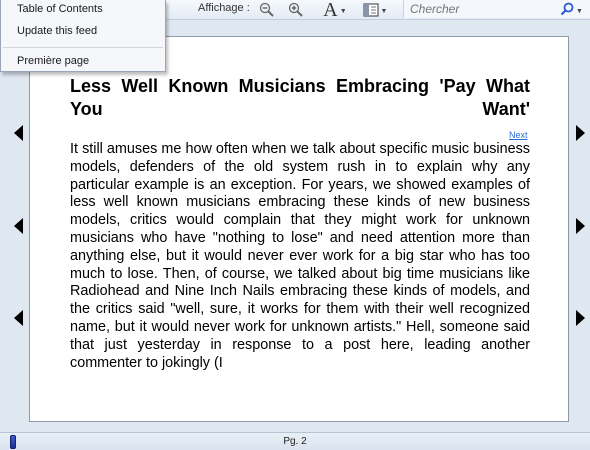 The image size is (590, 450). Describe the element at coordinates (224, 8) in the screenshot. I see `affichage-label: Affichage :` at that location.